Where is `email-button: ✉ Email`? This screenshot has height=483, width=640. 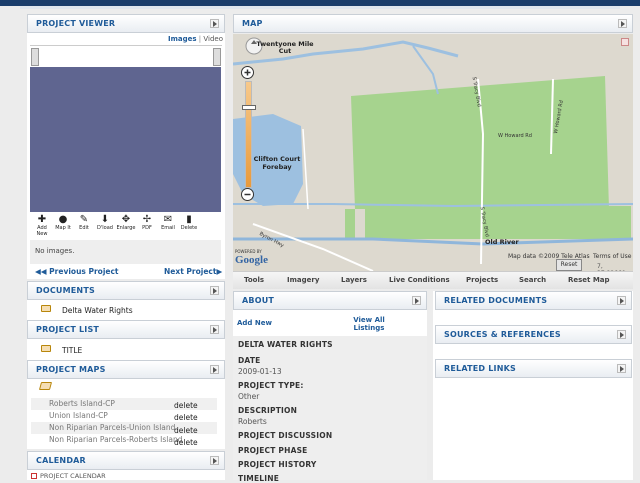
email-button: ✉ Email is located at coordinates (168, 225).